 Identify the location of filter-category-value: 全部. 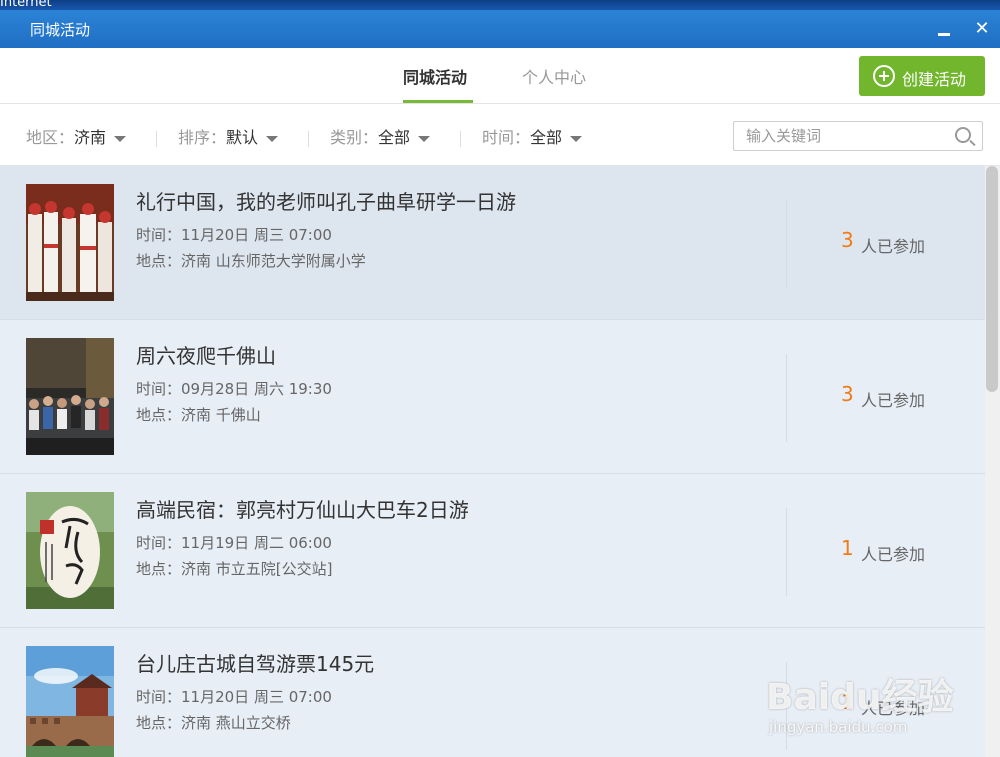
(394, 137).